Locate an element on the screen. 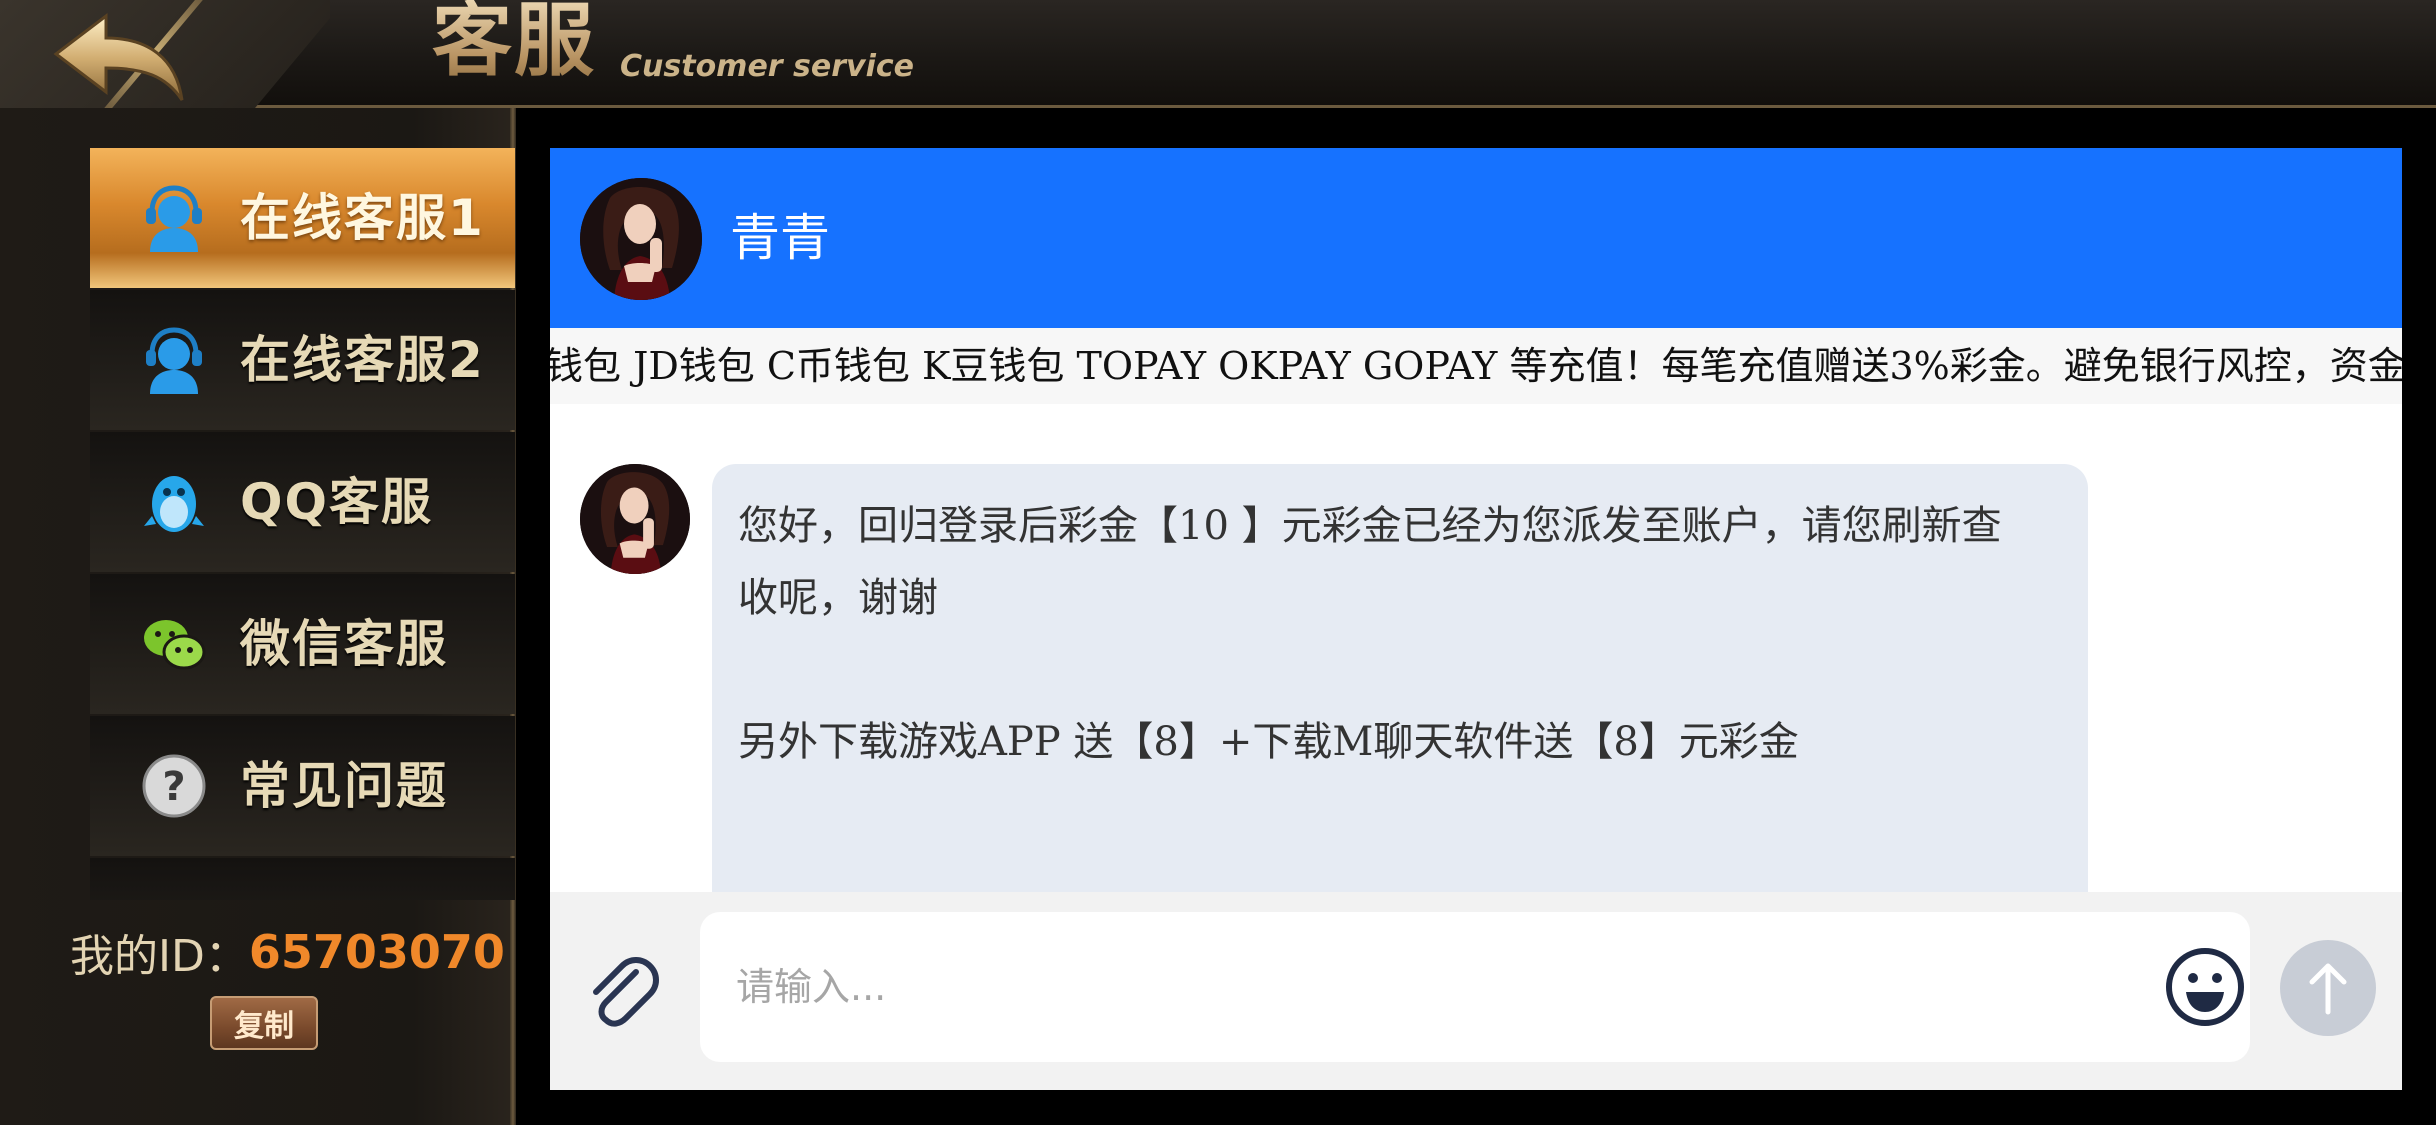  sidebar-item-label: 微信客服 is located at coordinates (344, 644).